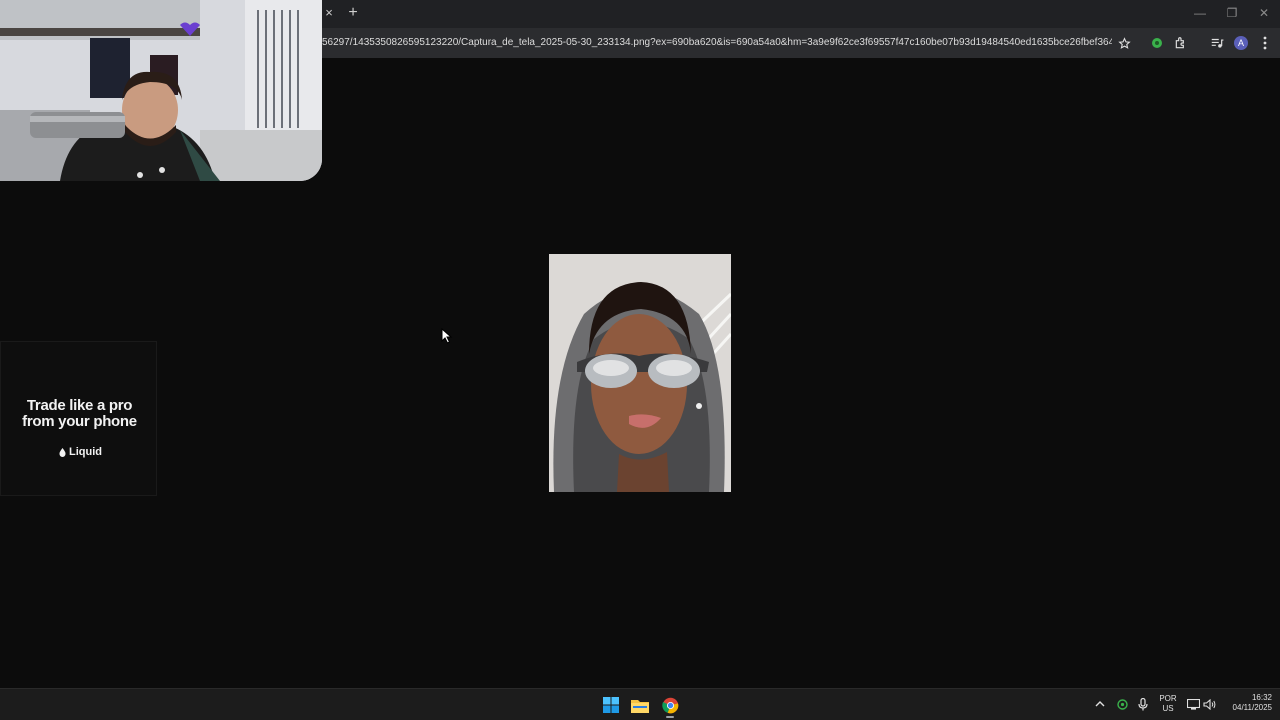 Image resolution: width=1280 pixels, height=720 pixels. What do you see at coordinates (1200, 13) in the screenshot?
I see `minimize-button: —` at bounding box center [1200, 13].